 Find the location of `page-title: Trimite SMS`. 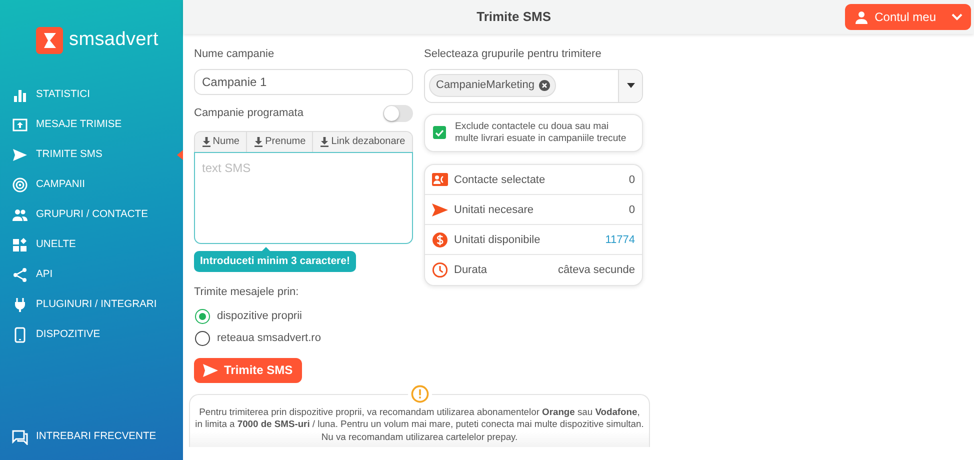

page-title: Trimite SMS is located at coordinates (514, 16).